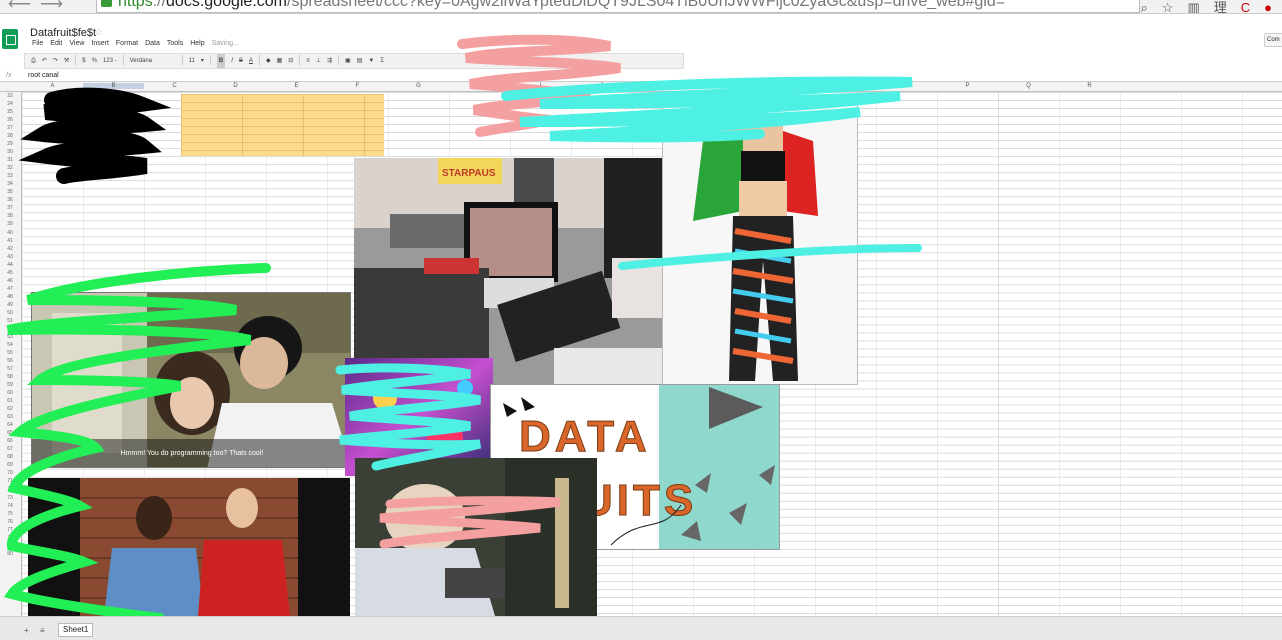  I want to click on black-redaction-scribble, so click(95, 135).